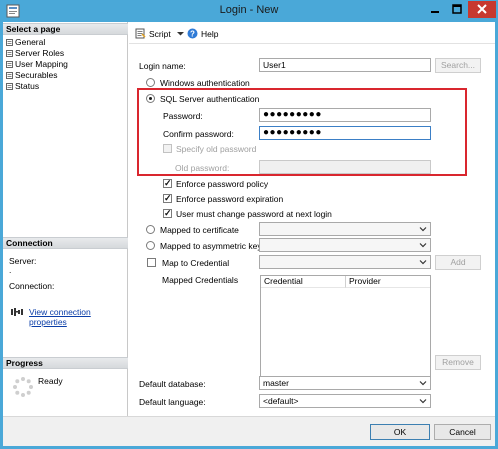 The width and height of the screenshot is (498, 449). I want to click on asymmetric-key-combo, so click(345, 245).